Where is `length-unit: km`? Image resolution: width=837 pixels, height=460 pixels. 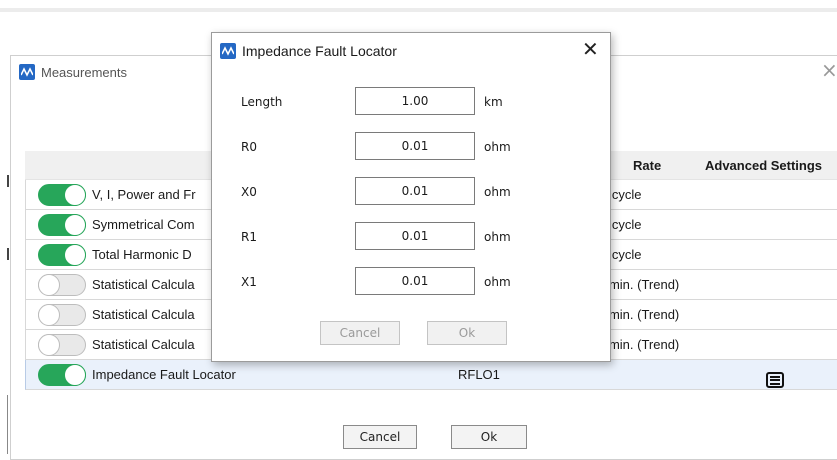
length-unit: km is located at coordinates (493, 102).